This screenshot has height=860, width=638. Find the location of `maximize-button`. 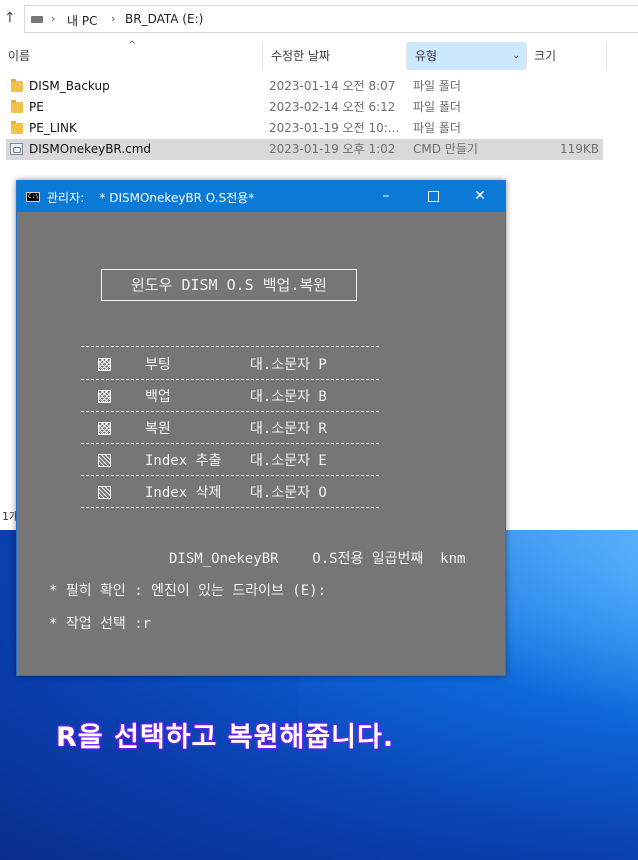

maximize-button is located at coordinates (433, 196).